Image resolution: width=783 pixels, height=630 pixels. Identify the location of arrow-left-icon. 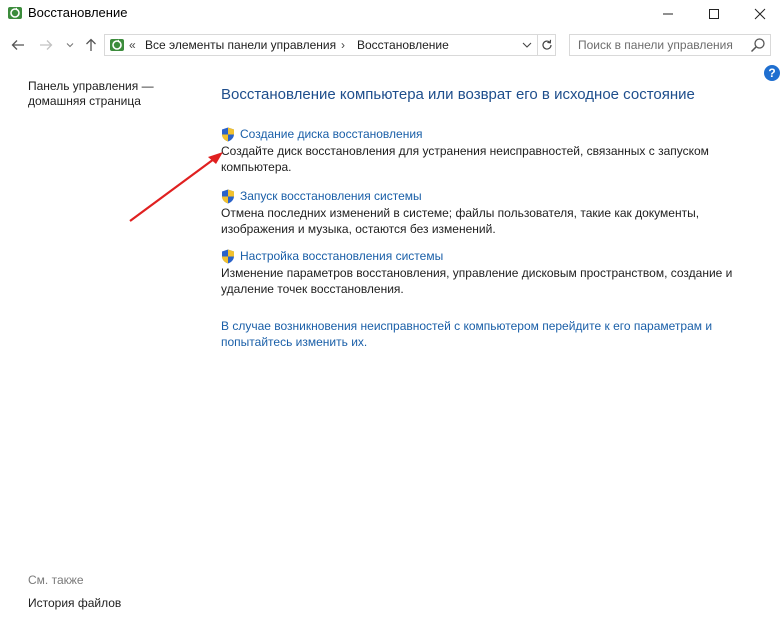
(17, 45).